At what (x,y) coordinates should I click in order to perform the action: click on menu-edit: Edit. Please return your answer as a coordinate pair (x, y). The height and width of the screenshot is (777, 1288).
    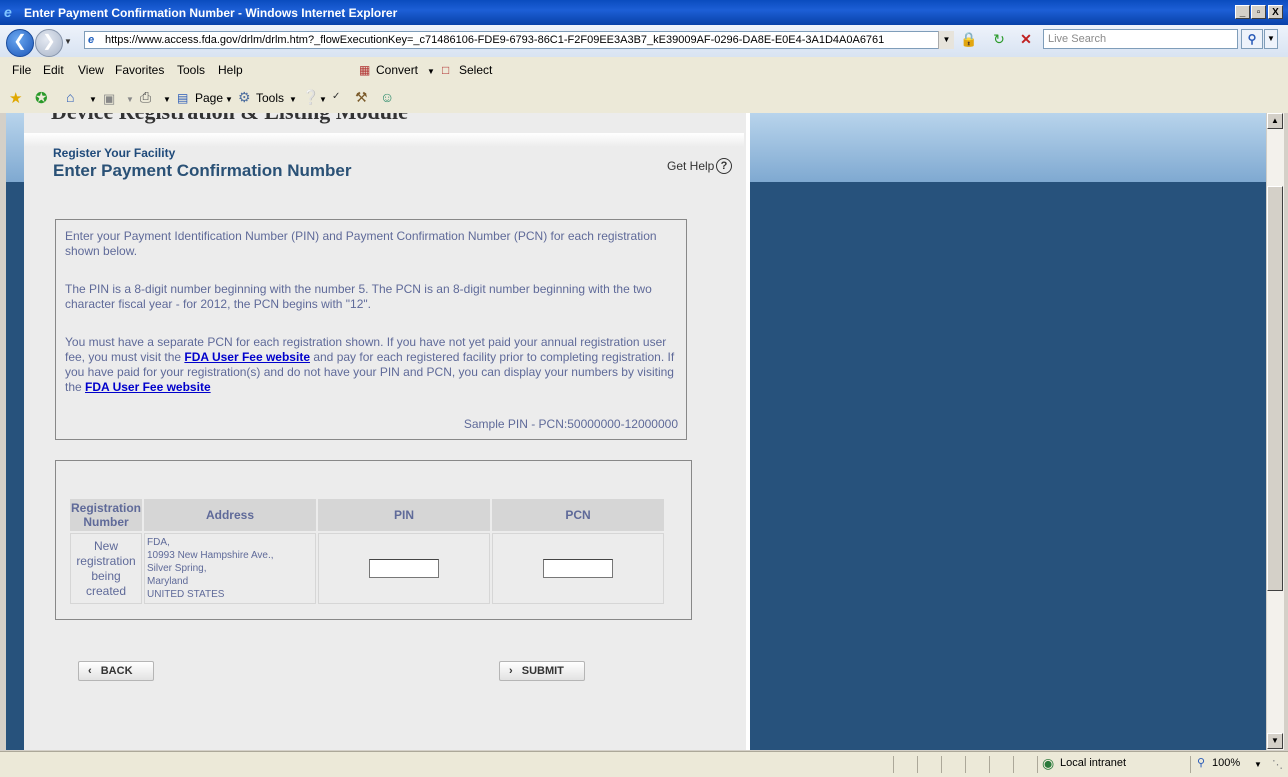
    Looking at the image, I should click on (53, 70).